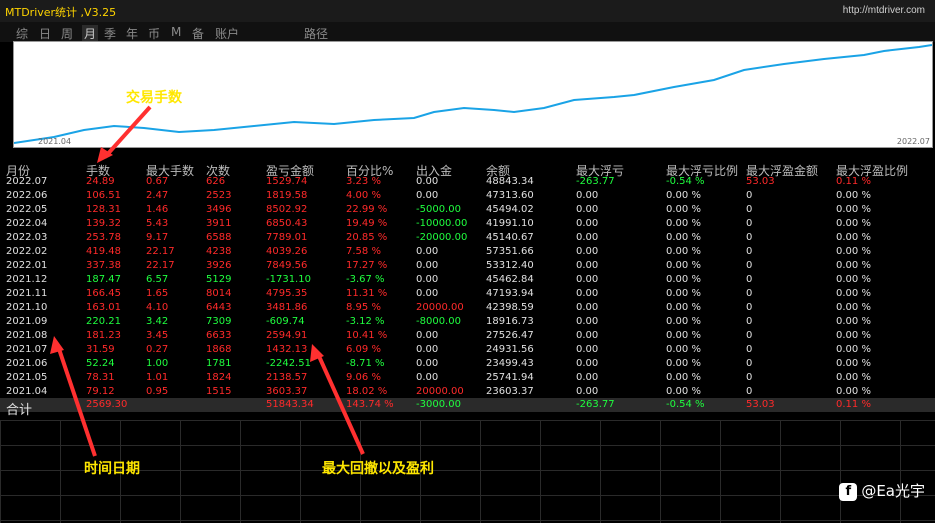 This screenshot has width=935, height=523. I want to click on table-cell: 1.00, so click(157, 363).